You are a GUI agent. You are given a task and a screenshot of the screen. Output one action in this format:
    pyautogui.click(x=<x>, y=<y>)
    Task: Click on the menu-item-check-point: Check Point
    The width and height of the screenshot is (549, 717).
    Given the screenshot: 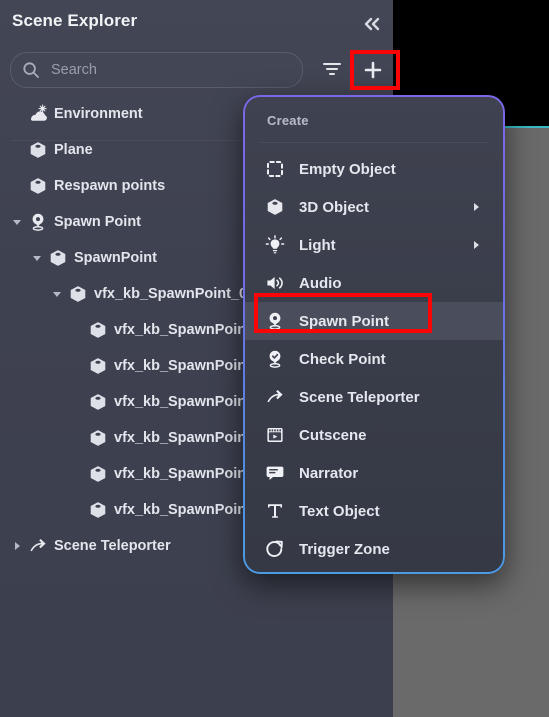 What is the action you would take?
    pyautogui.click(x=374, y=359)
    